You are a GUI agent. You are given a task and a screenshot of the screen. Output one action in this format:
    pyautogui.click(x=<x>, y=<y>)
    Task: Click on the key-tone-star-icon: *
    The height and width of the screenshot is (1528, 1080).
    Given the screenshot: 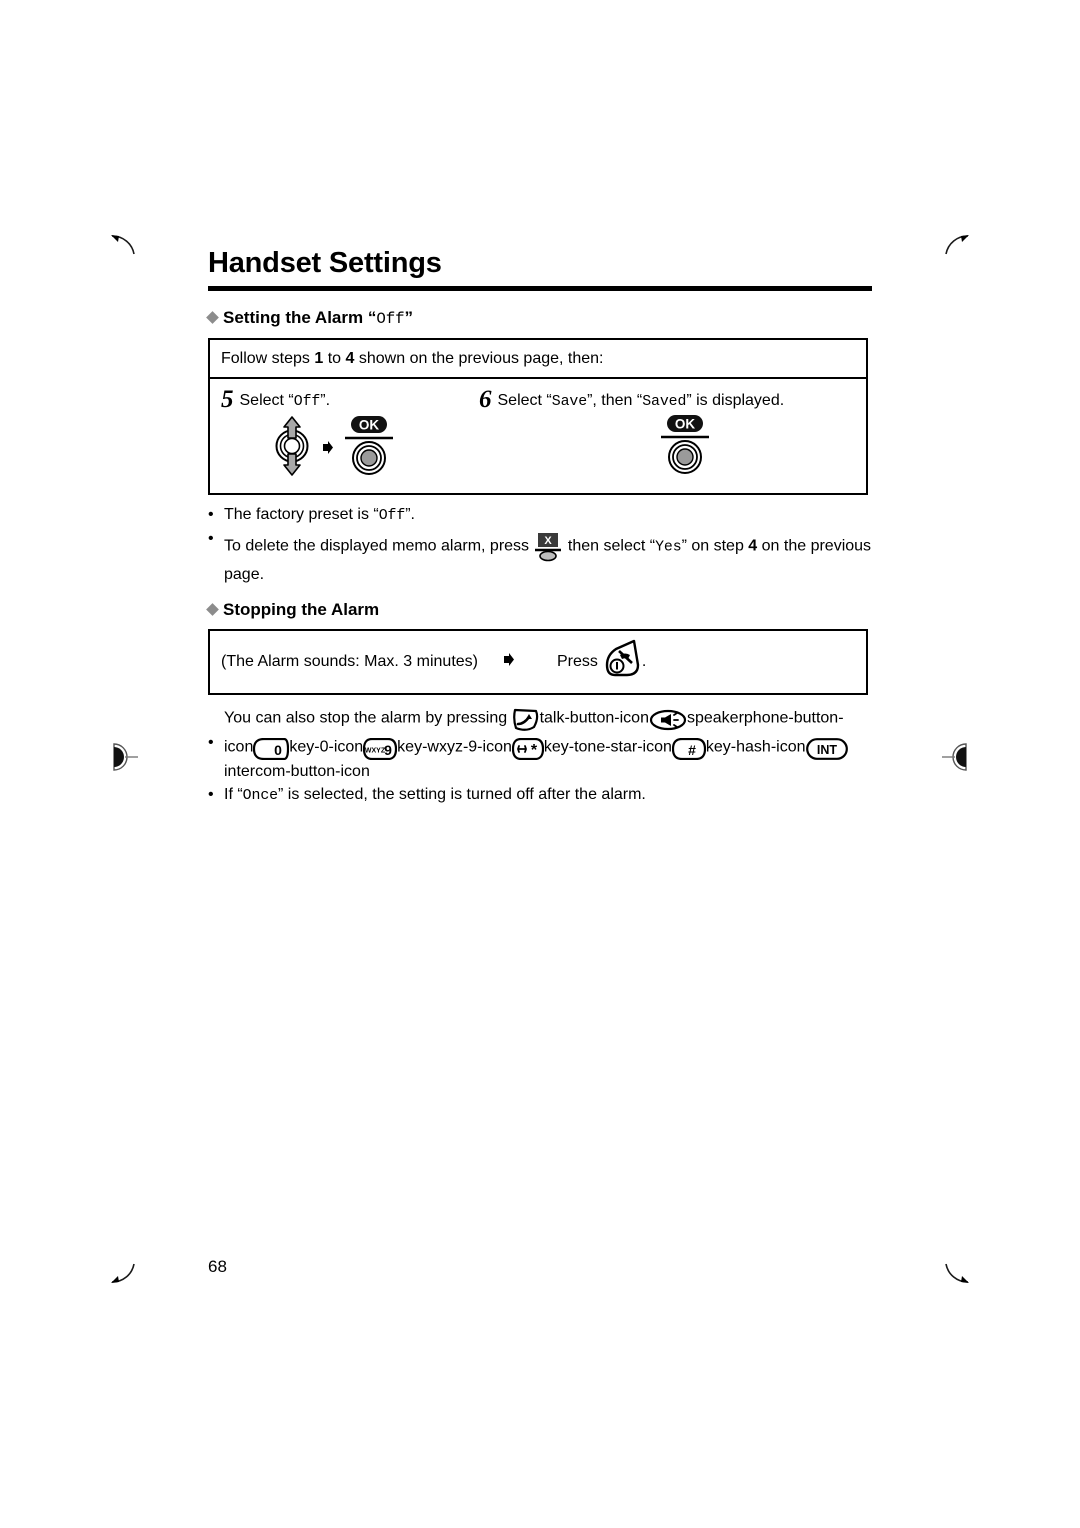 What is the action you would take?
    pyautogui.click(x=527, y=752)
    